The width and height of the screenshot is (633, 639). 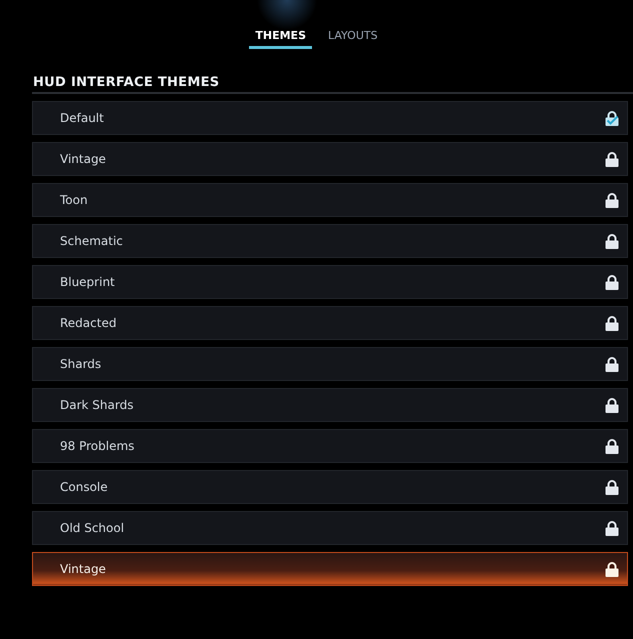 What do you see at coordinates (97, 405) in the screenshot?
I see `theme-label: Dark Shards` at bounding box center [97, 405].